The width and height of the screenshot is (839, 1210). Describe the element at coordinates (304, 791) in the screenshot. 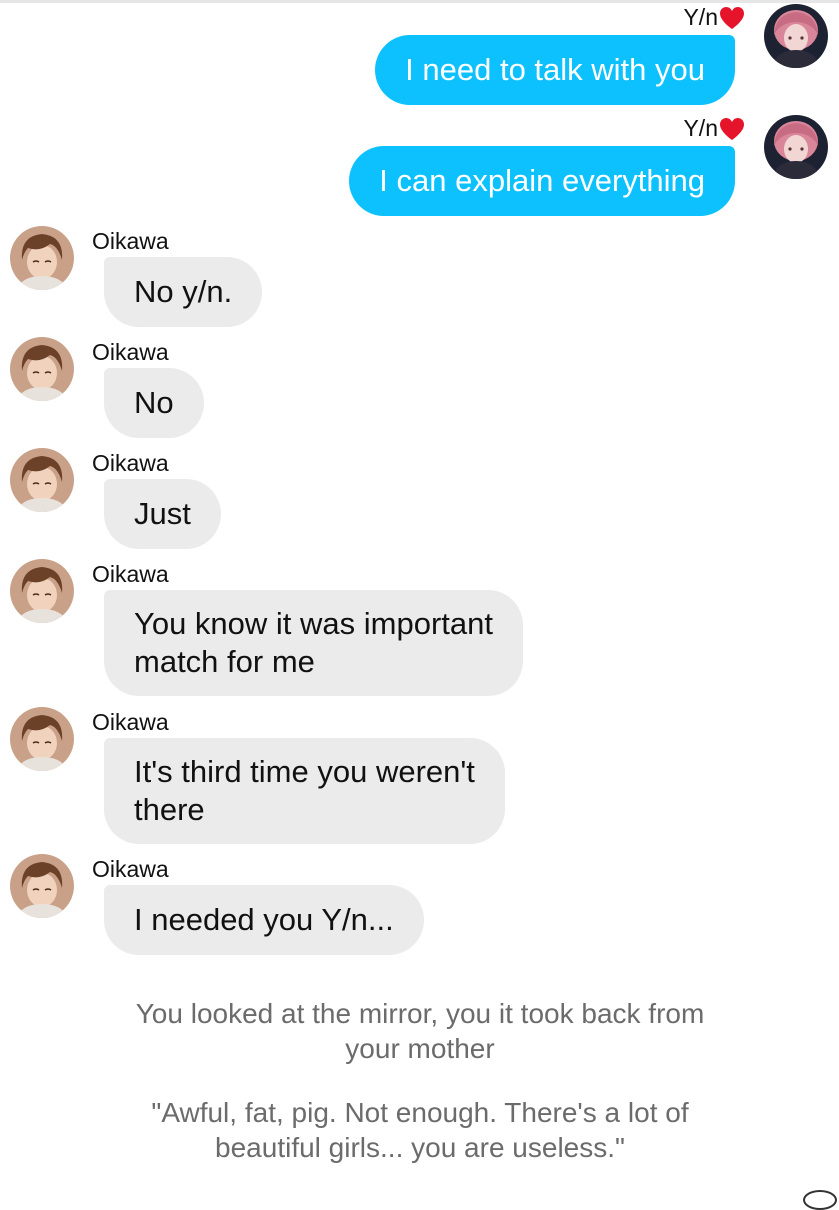

I see `message-bubble-received: It's third time you weren't there` at that location.